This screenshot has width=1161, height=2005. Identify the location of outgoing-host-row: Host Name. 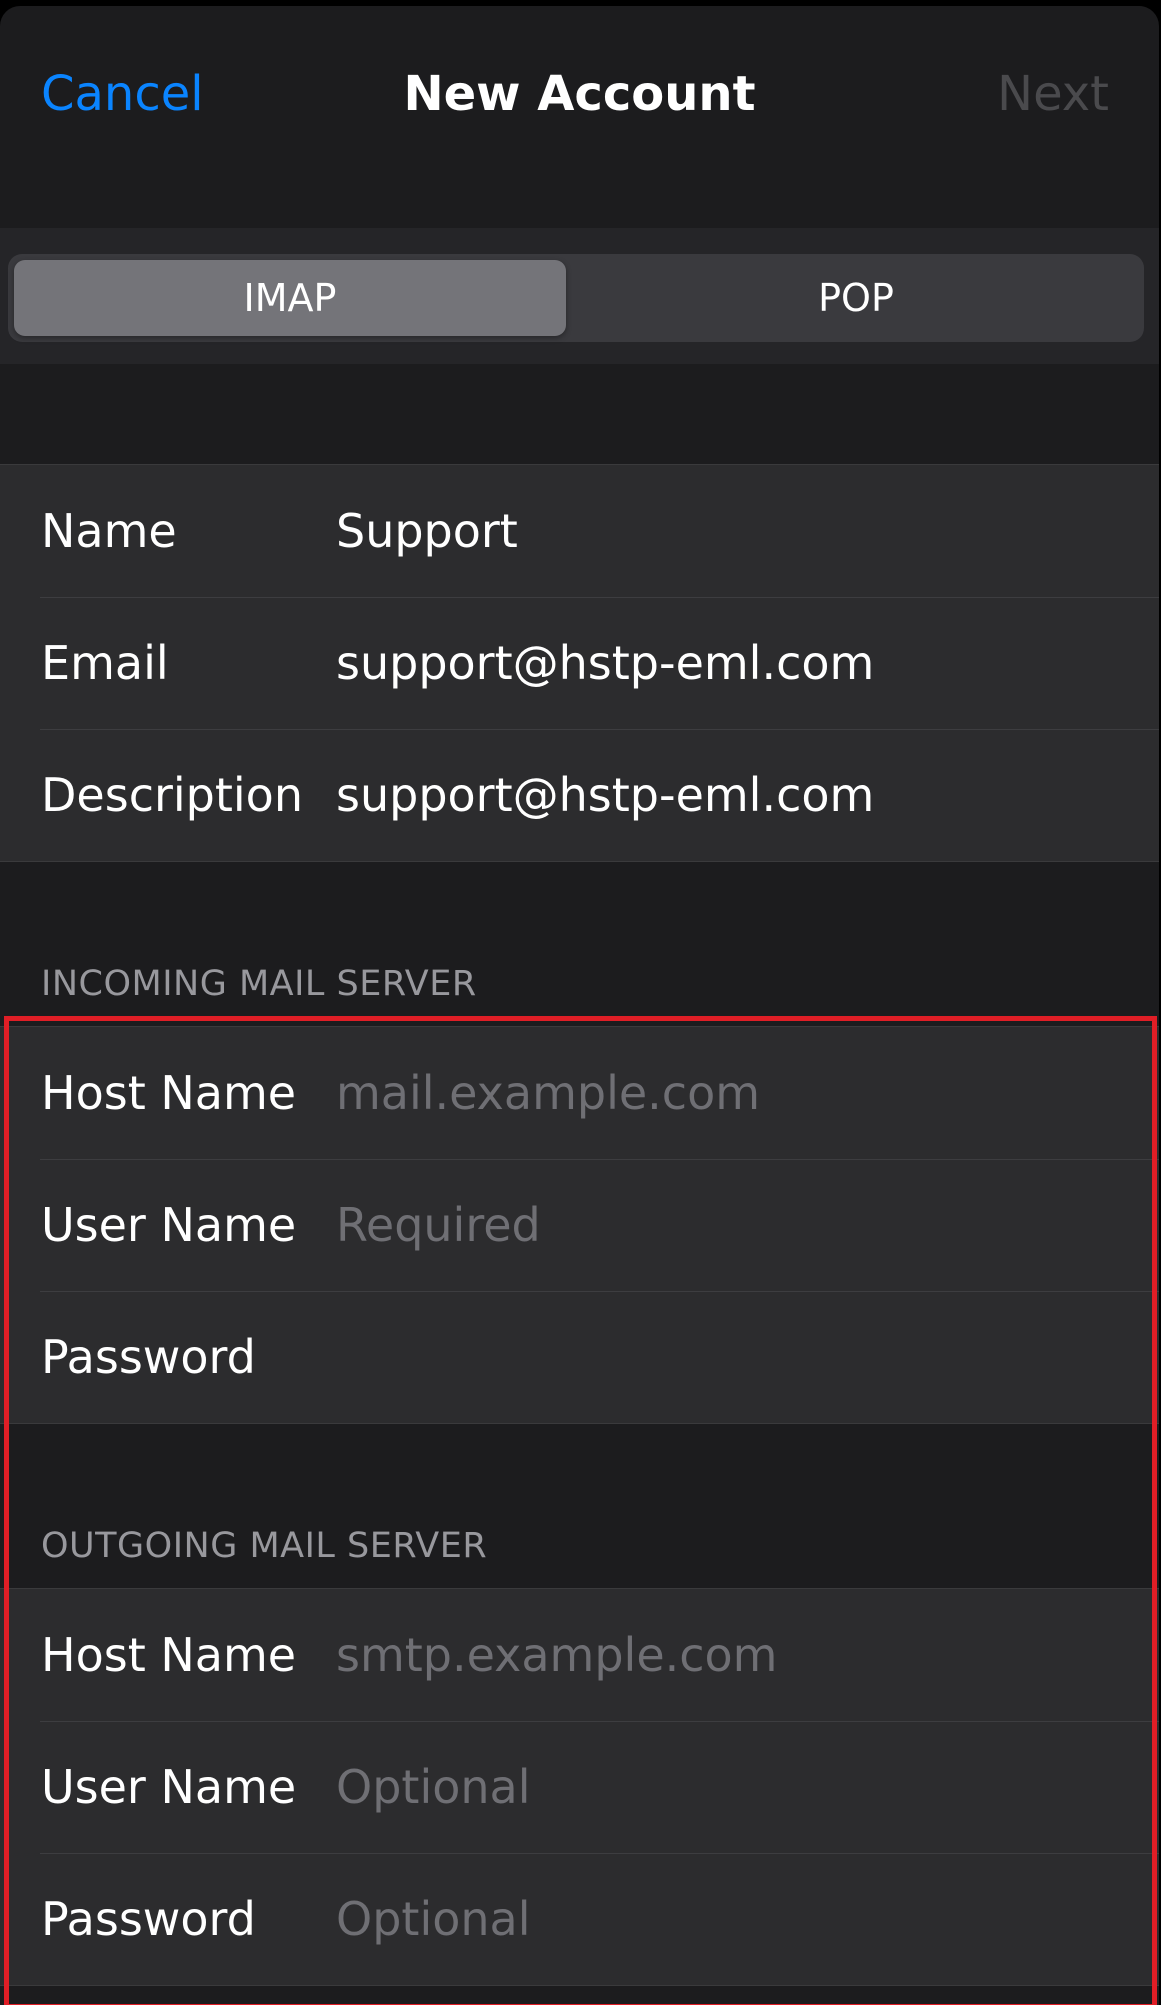
(579, 1655).